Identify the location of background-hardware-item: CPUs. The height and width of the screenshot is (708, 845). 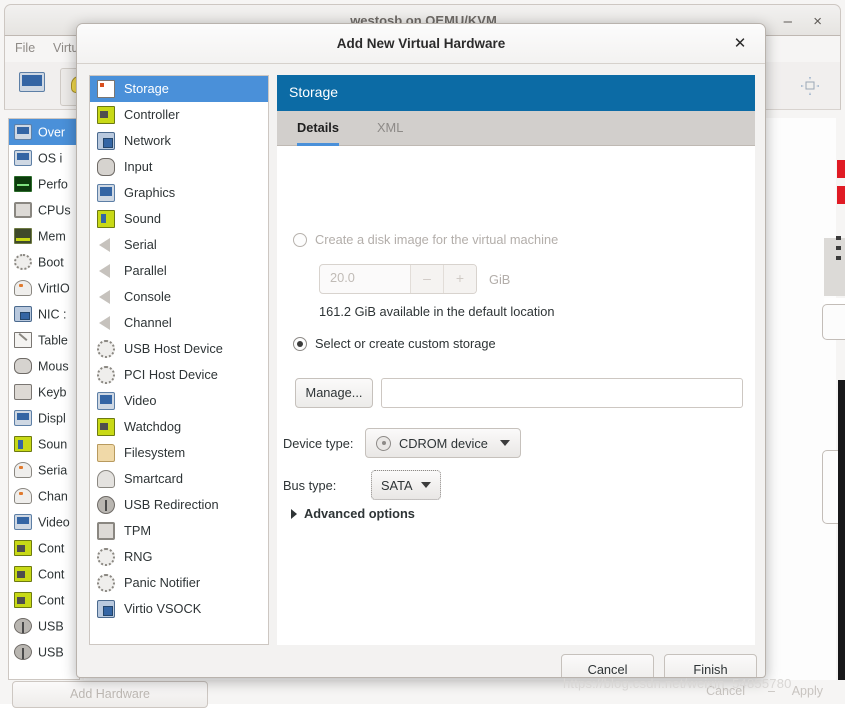
(44, 210).